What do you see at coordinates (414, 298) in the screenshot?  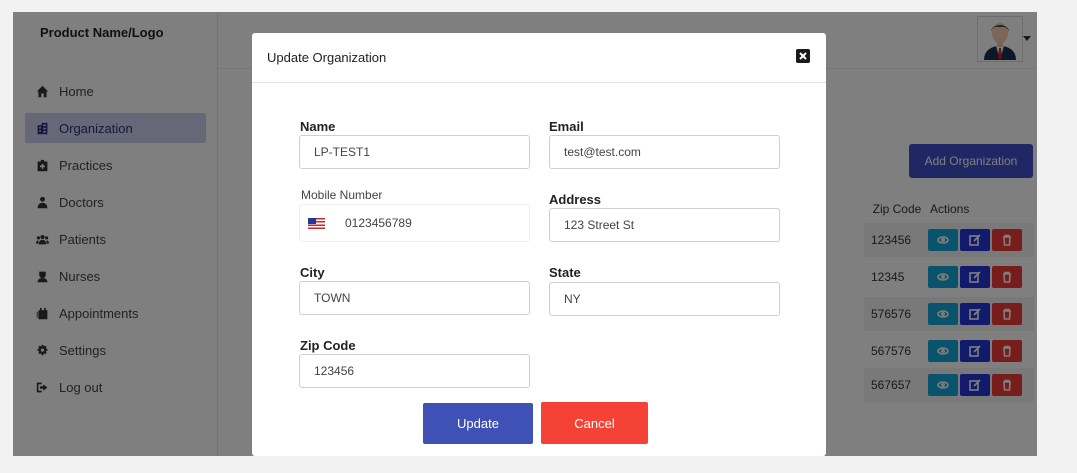 I see `city-field` at bounding box center [414, 298].